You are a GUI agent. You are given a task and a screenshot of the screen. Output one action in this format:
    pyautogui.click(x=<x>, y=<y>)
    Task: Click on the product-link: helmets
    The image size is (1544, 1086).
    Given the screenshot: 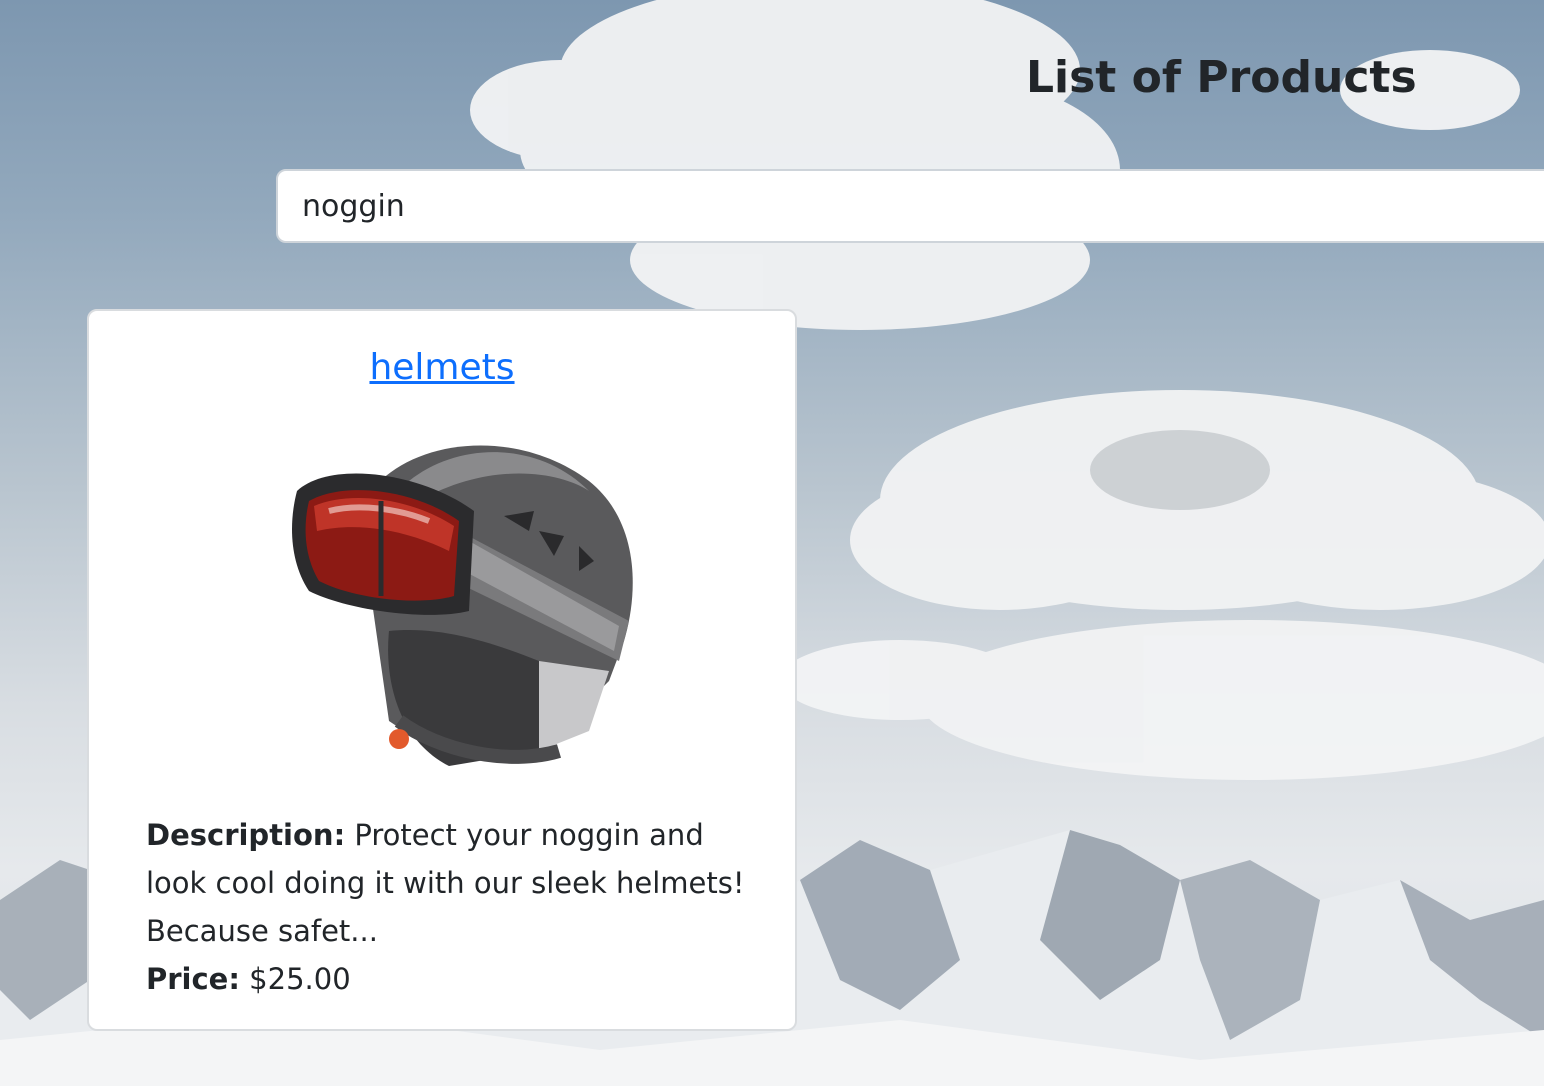 What is the action you would take?
    pyautogui.click(x=441, y=367)
    